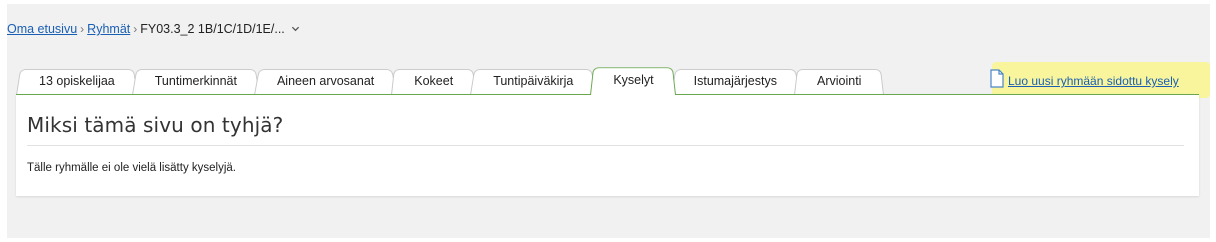  I want to click on breadcrumb-home-link: Oma etusivu, so click(42, 29).